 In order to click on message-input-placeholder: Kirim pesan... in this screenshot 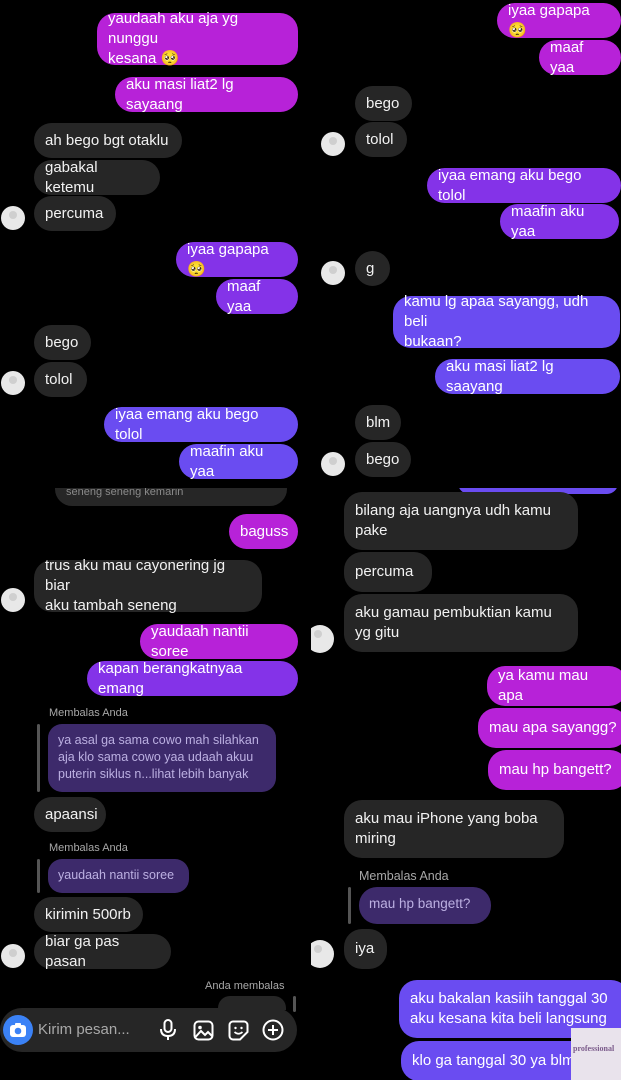, I will do `click(84, 1029)`.